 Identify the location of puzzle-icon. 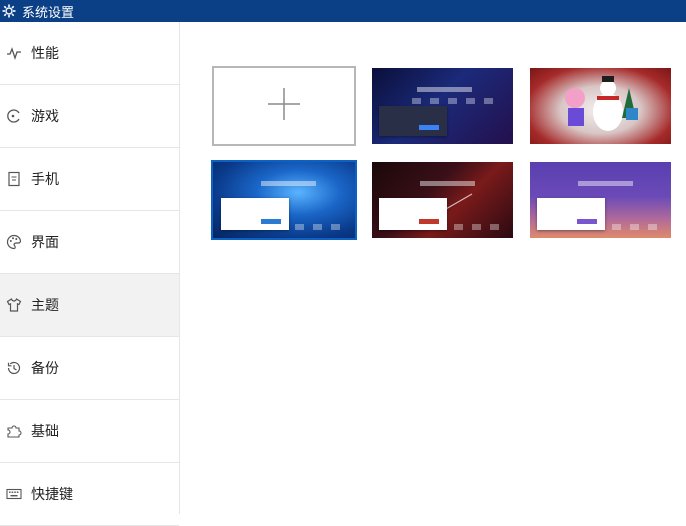
(14, 431).